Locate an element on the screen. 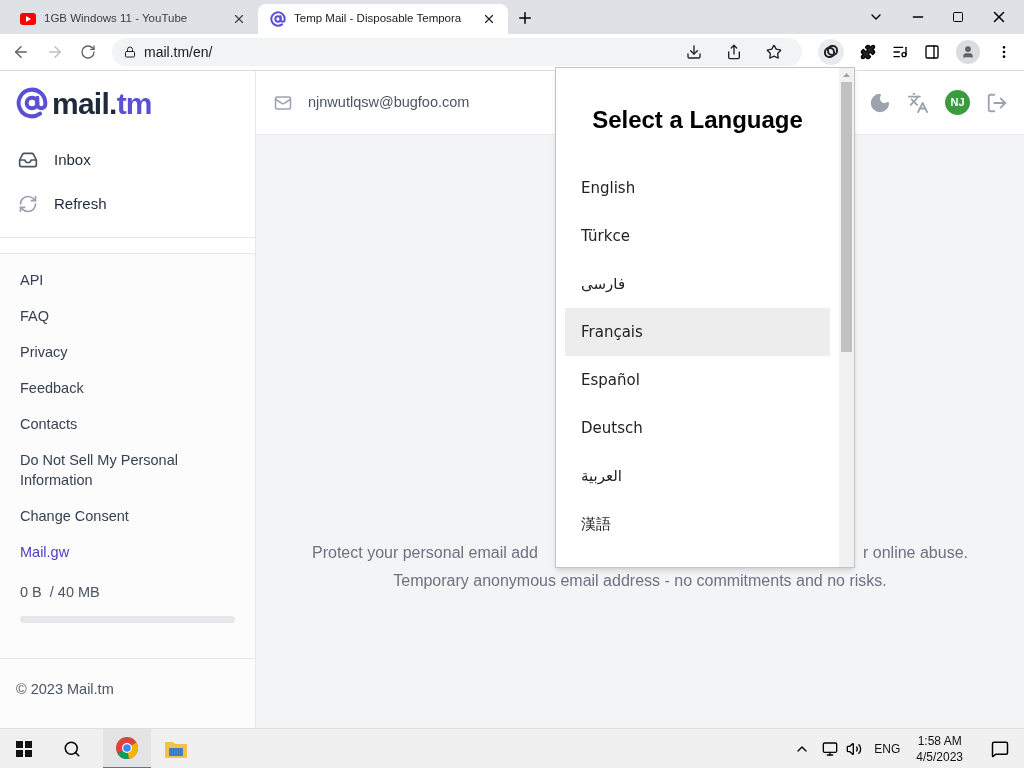 The width and height of the screenshot is (1024, 768). clock-date: 4/5/2023 is located at coordinates (939, 756).